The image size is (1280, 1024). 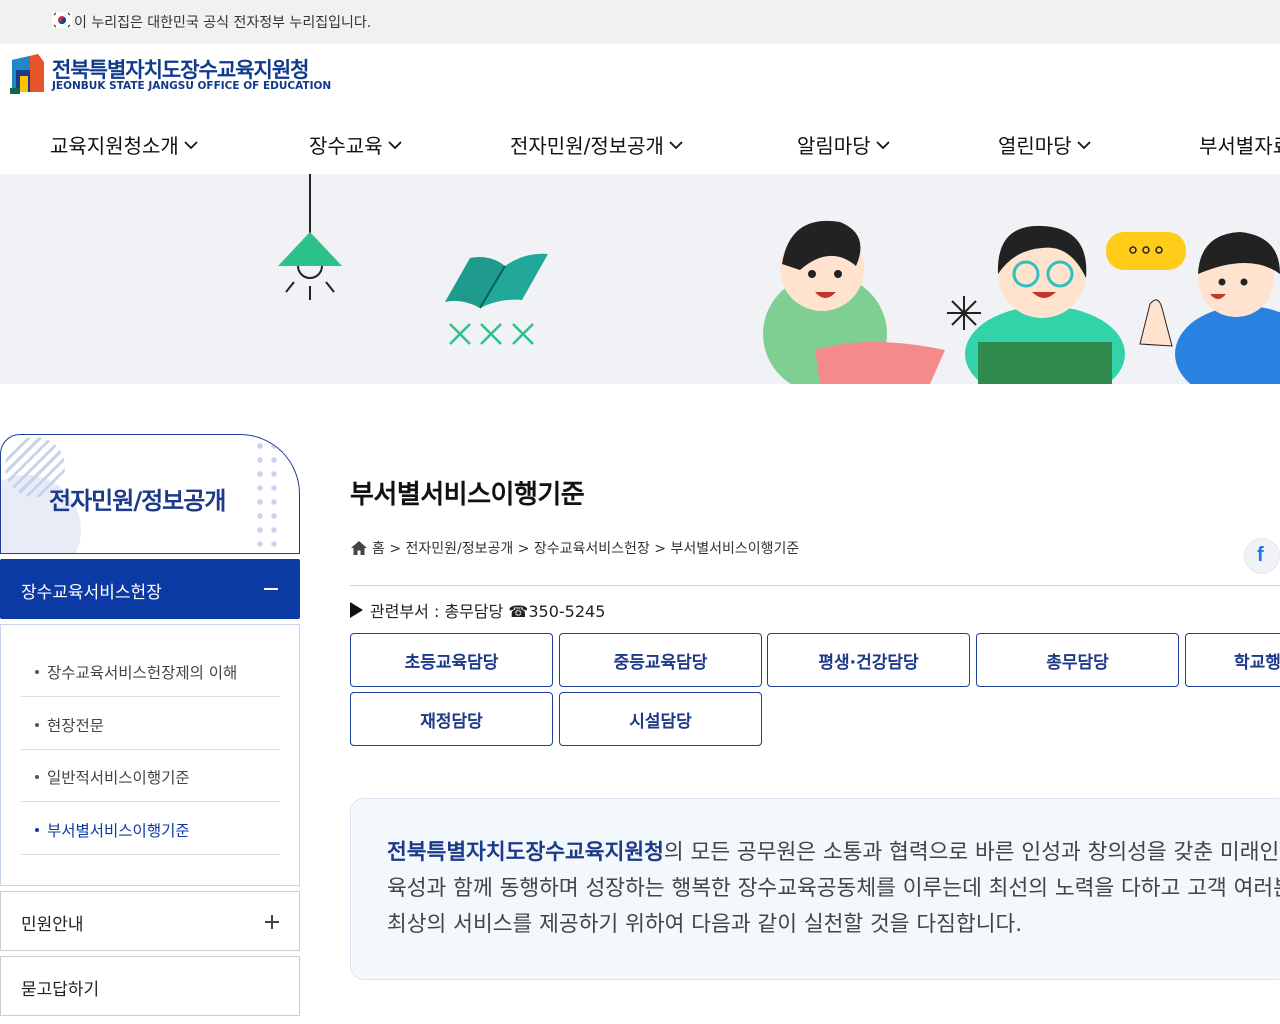 What do you see at coordinates (124, 144) in the screenshot?
I see `nav-item-about: 교육지원청소개` at bounding box center [124, 144].